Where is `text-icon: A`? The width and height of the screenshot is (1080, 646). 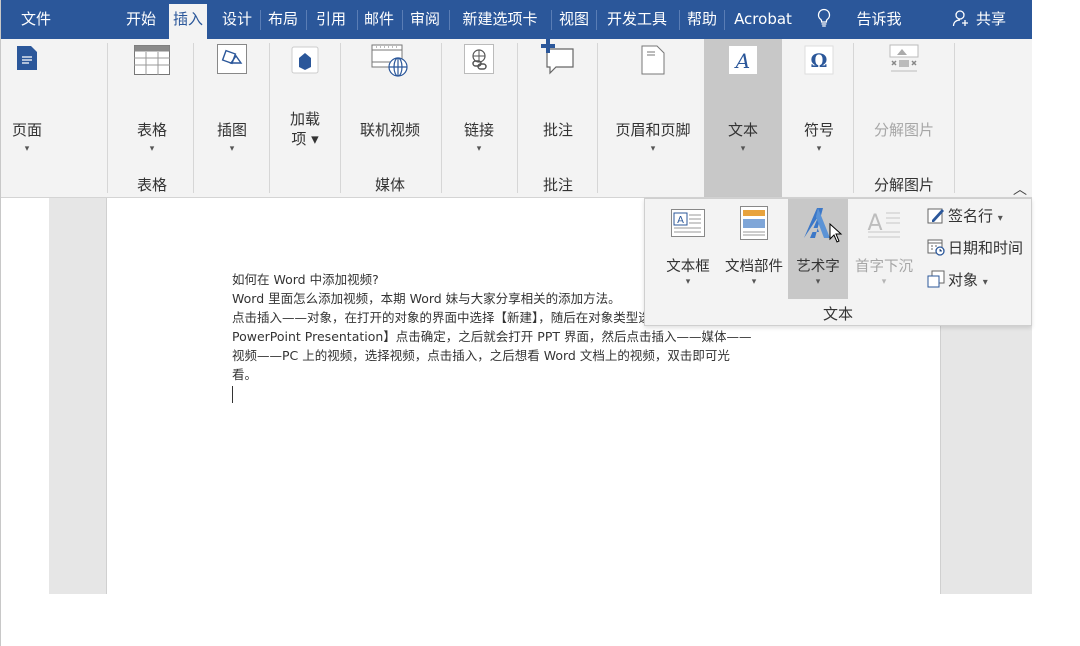
text-icon: A is located at coordinates (743, 60).